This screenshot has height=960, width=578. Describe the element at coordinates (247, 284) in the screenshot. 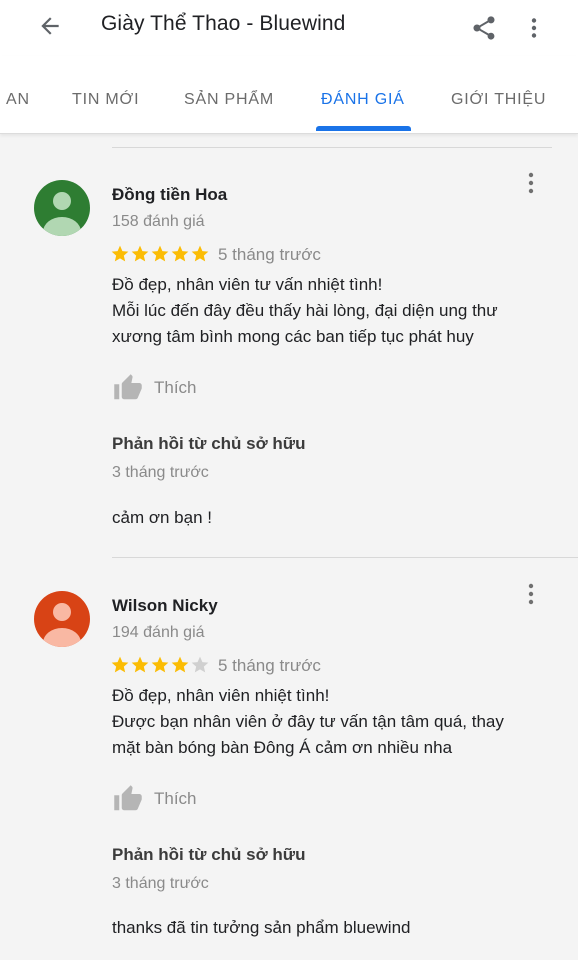

I see `review-text-line: Đồ đẹp, nhân viên tư vấn nhiệt tình!` at that location.